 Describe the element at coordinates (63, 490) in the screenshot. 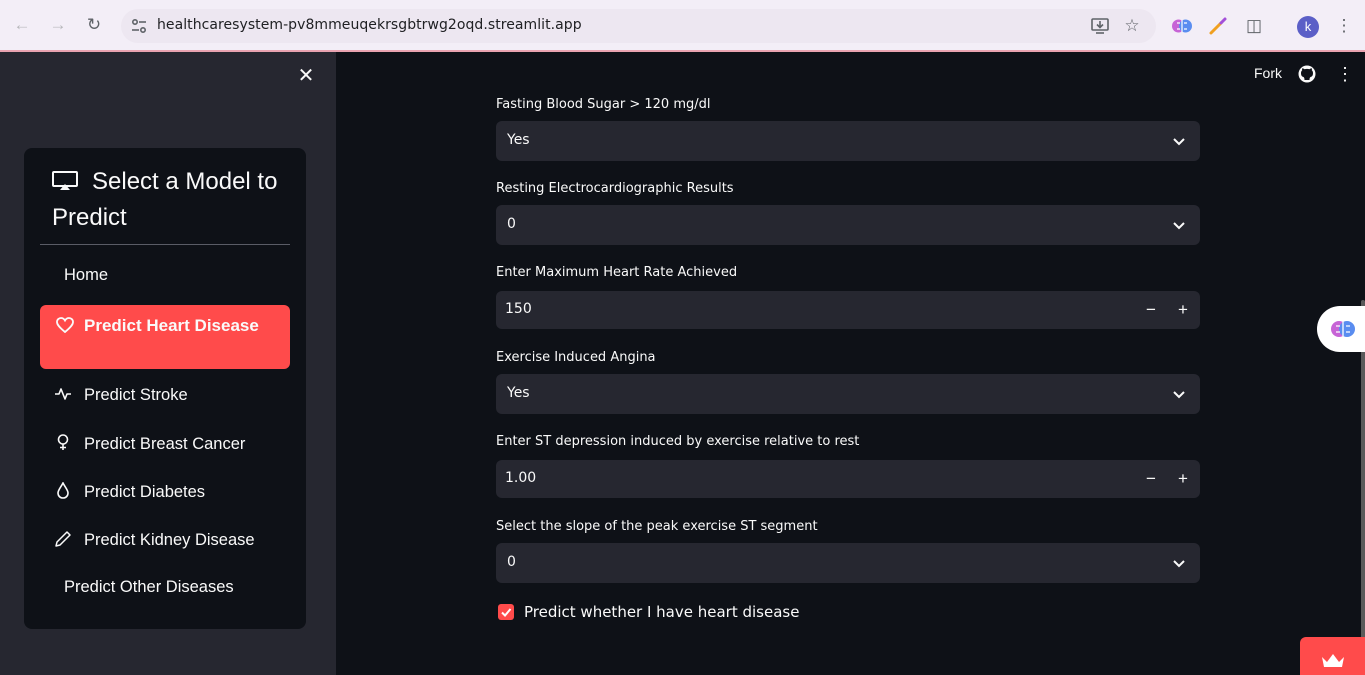

I see `droplet-icon` at that location.